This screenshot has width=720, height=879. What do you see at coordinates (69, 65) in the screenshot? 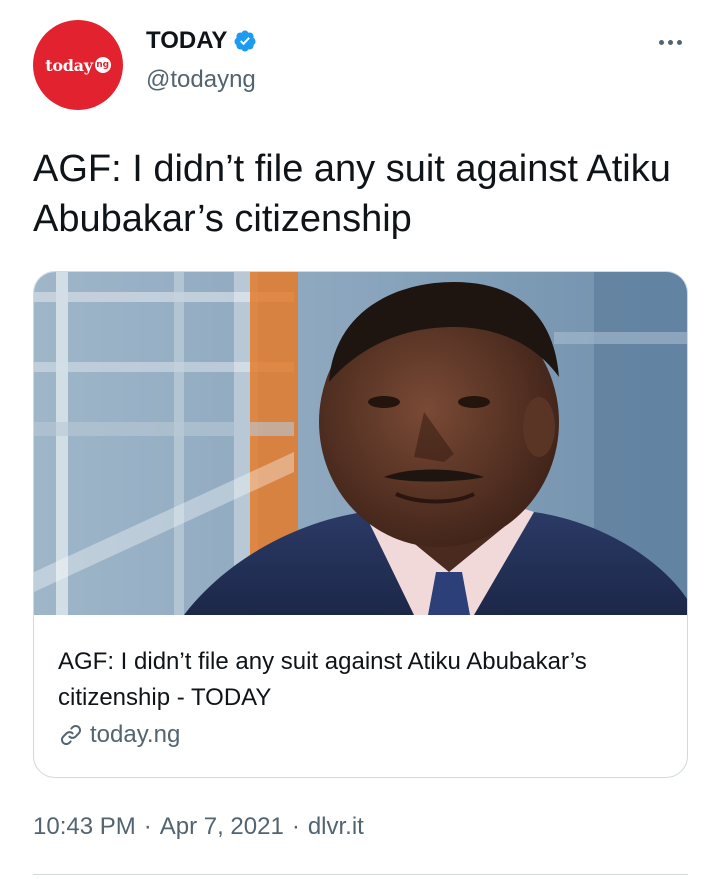
I see `logo-wordmark: today` at bounding box center [69, 65].